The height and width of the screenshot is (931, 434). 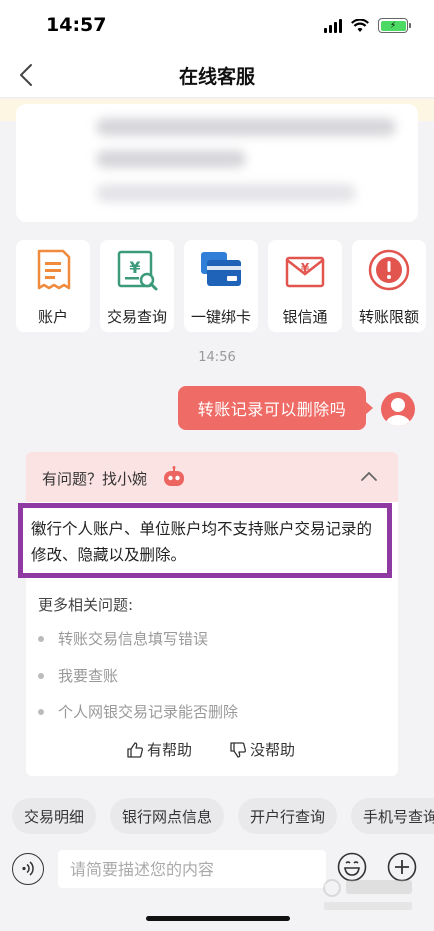 What do you see at coordinates (389, 270) in the screenshot?
I see `transfer-limit-icon` at bounding box center [389, 270].